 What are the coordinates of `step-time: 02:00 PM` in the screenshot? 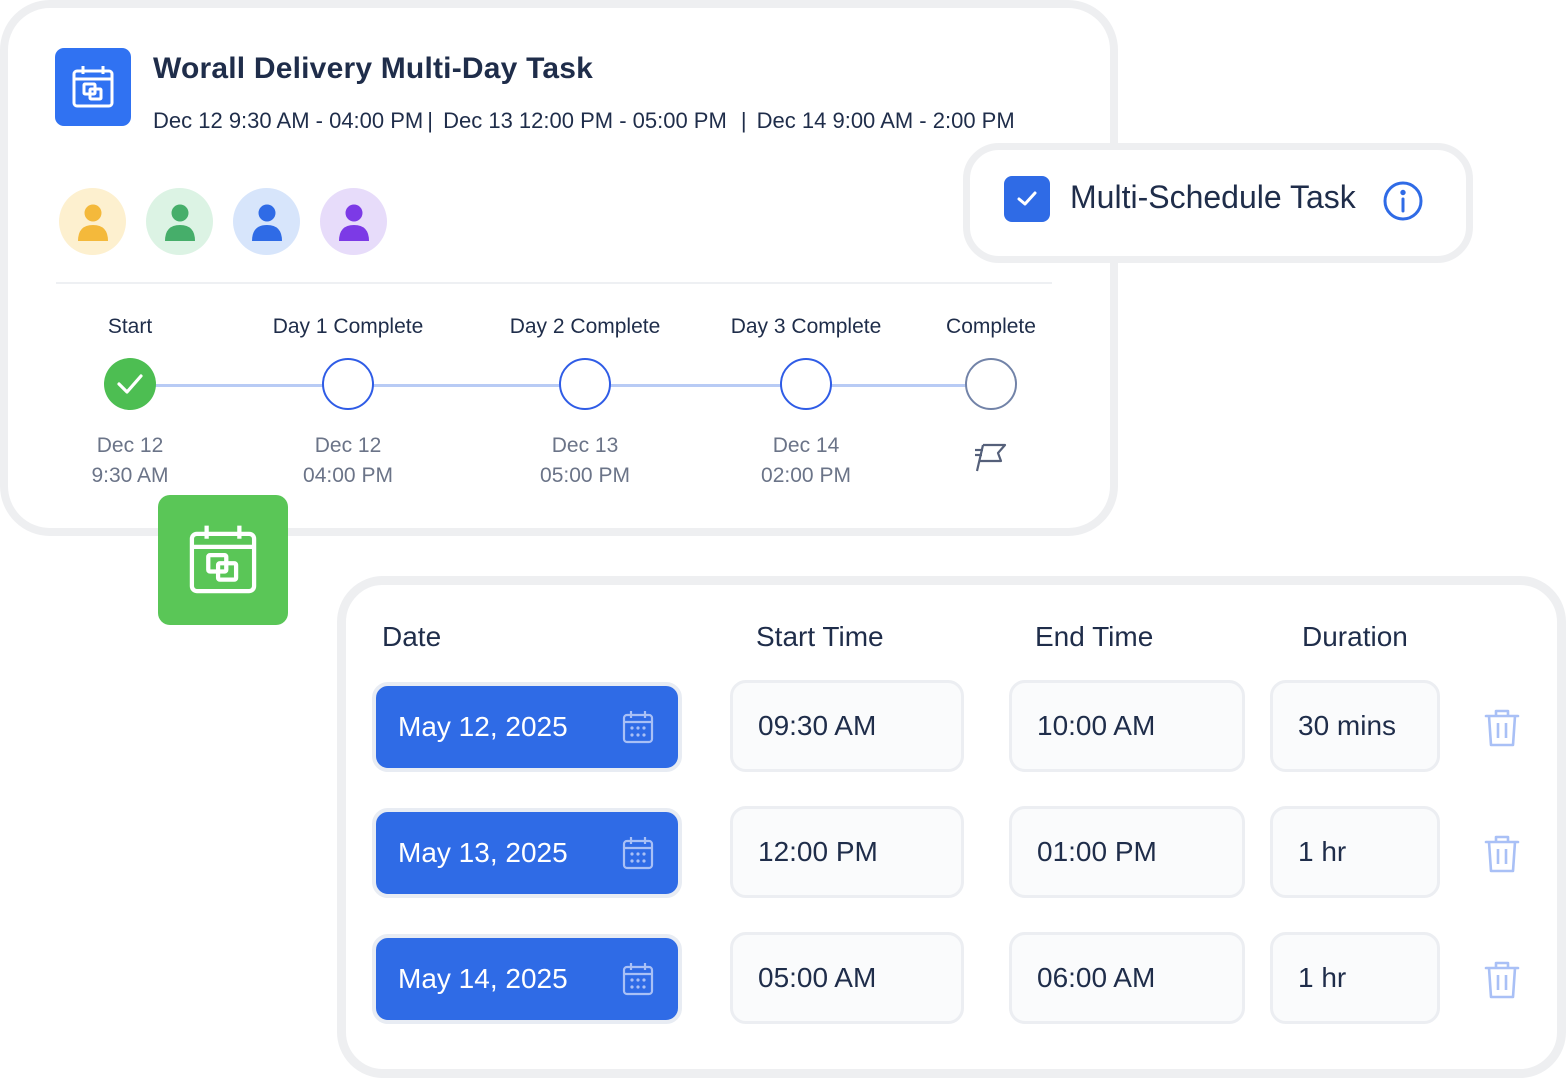 It's located at (806, 475).